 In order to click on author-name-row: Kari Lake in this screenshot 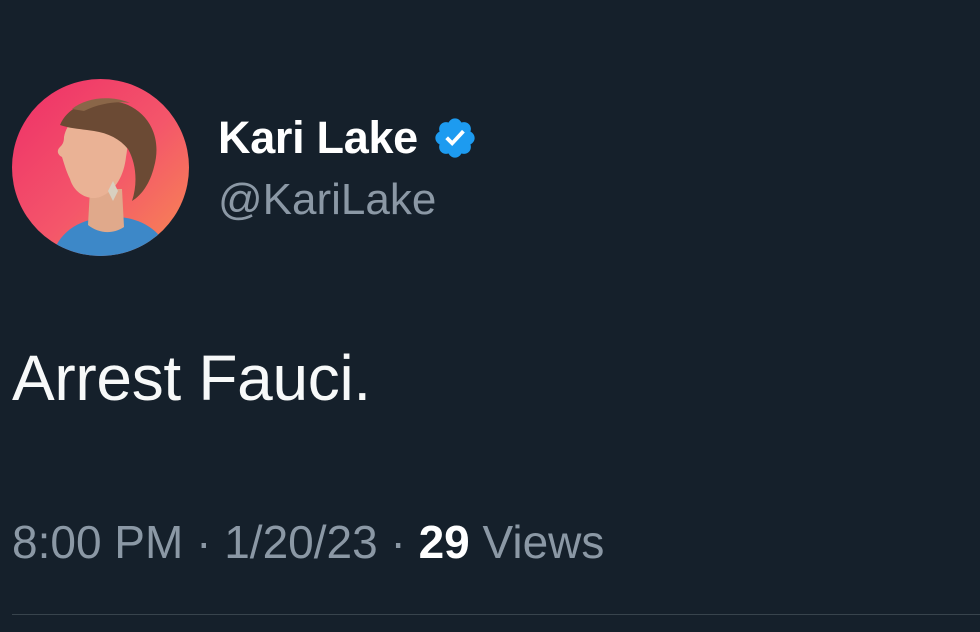, I will do `click(348, 138)`.